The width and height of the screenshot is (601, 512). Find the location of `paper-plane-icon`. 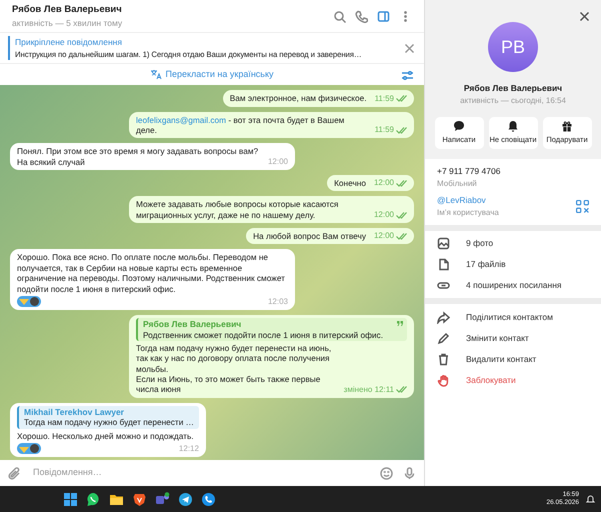

paper-plane-icon is located at coordinates (185, 499).